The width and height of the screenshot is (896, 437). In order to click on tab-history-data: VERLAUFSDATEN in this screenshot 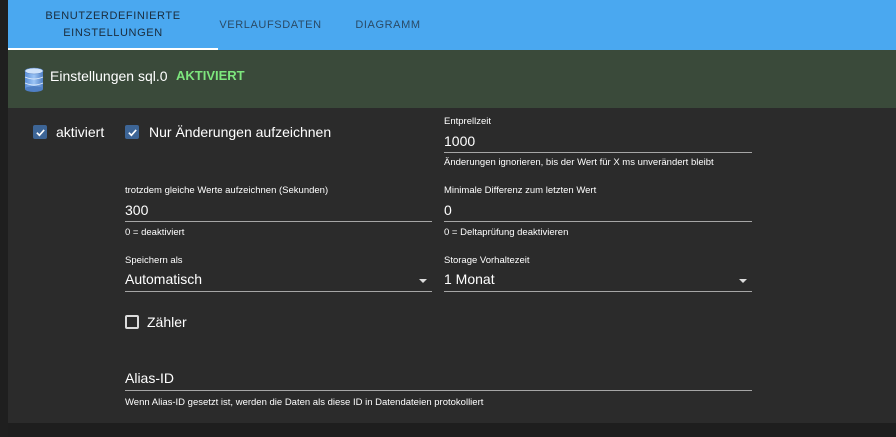, I will do `click(270, 25)`.